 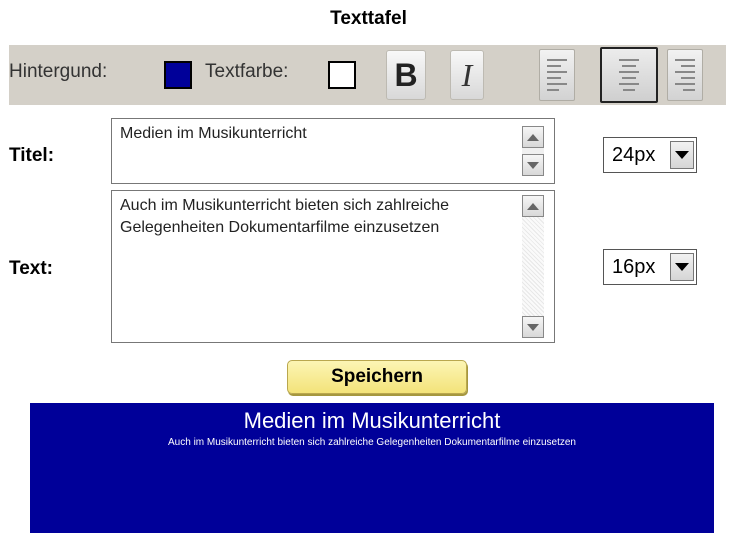 What do you see at coordinates (31, 268) in the screenshot?
I see `text-field-label: Text:` at bounding box center [31, 268].